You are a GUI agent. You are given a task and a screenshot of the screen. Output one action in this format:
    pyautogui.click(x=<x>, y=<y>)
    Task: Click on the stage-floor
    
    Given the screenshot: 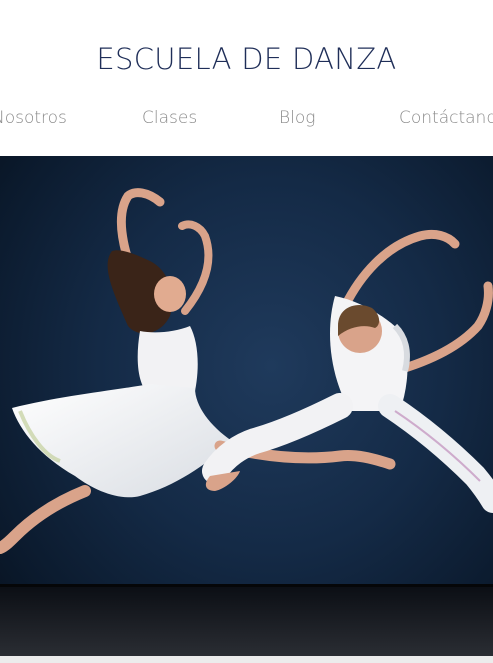 What is the action you would take?
    pyautogui.click(x=246, y=621)
    